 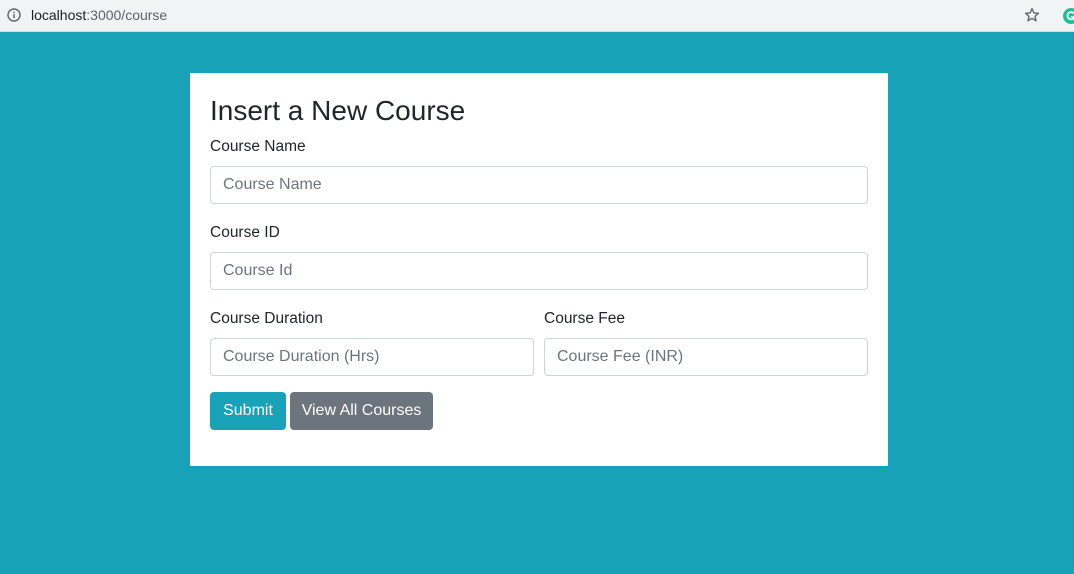 What do you see at coordinates (372, 357) in the screenshot?
I see `course-duration-input` at bounding box center [372, 357].